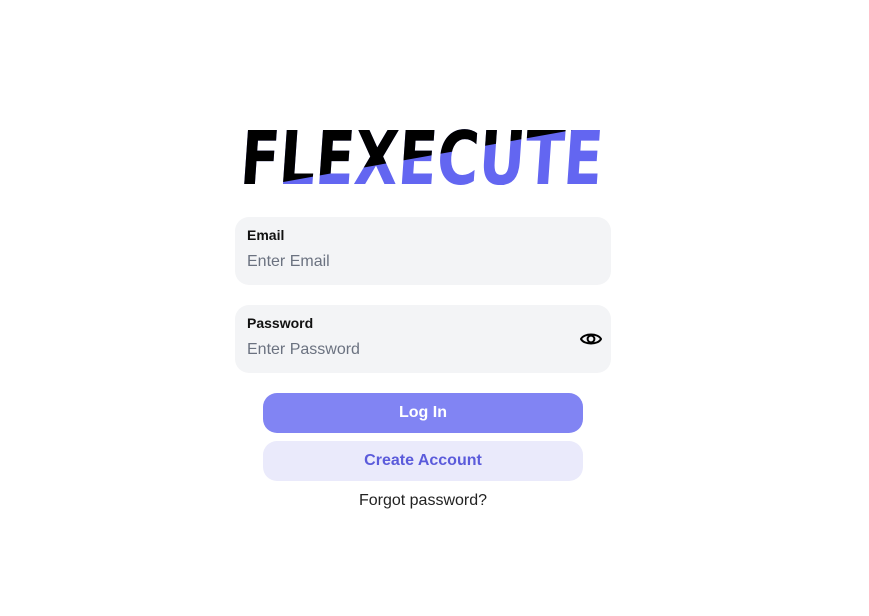 Image resolution: width=869 pixels, height=616 pixels. I want to click on forgot-password-link: Forgot password?, so click(423, 501).